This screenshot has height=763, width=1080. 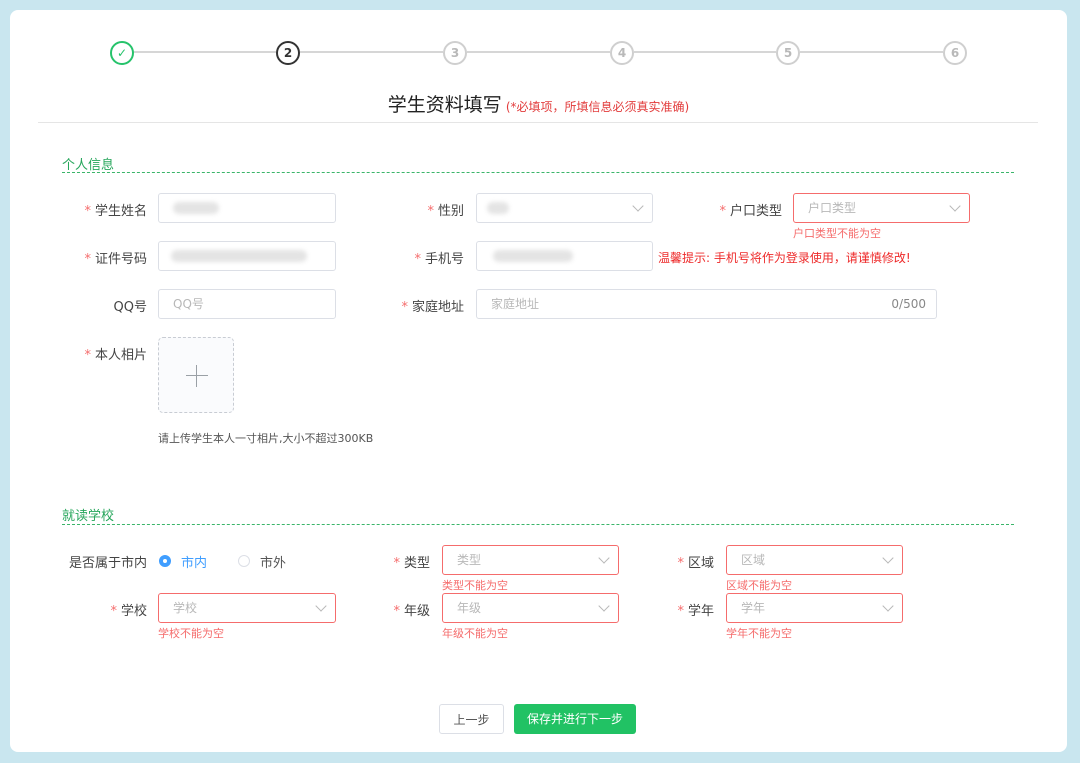 I want to click on char-counter: 0/500, so click(x=908, y=304).